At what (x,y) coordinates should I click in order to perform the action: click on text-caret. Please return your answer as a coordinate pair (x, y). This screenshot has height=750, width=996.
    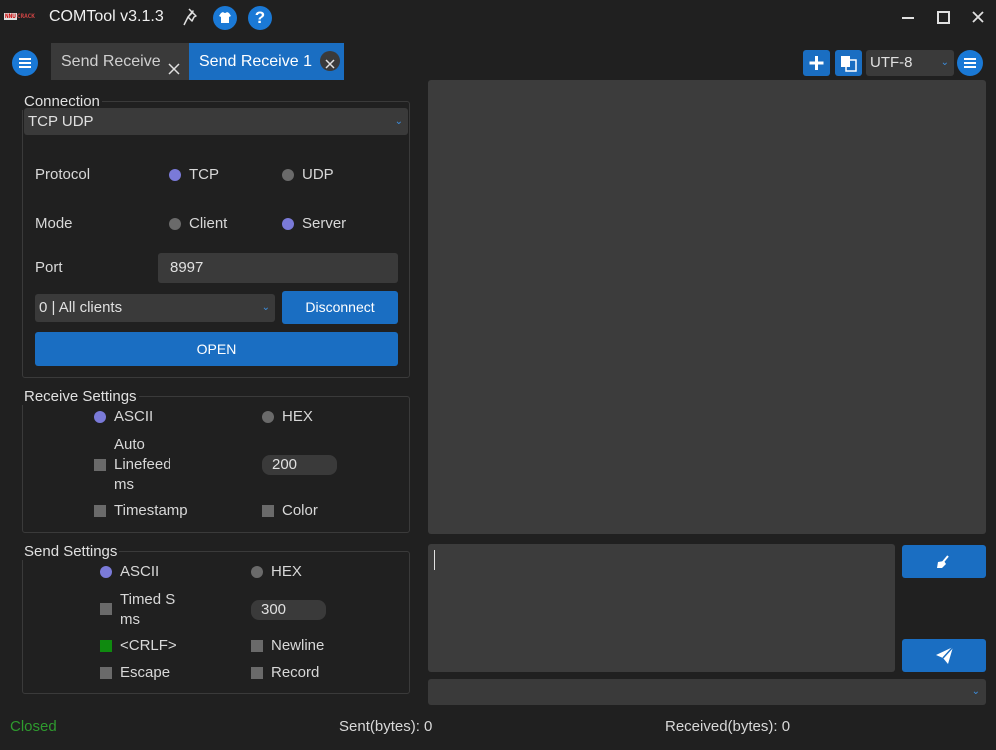
    Looking at the image, I should click on (434, 560).